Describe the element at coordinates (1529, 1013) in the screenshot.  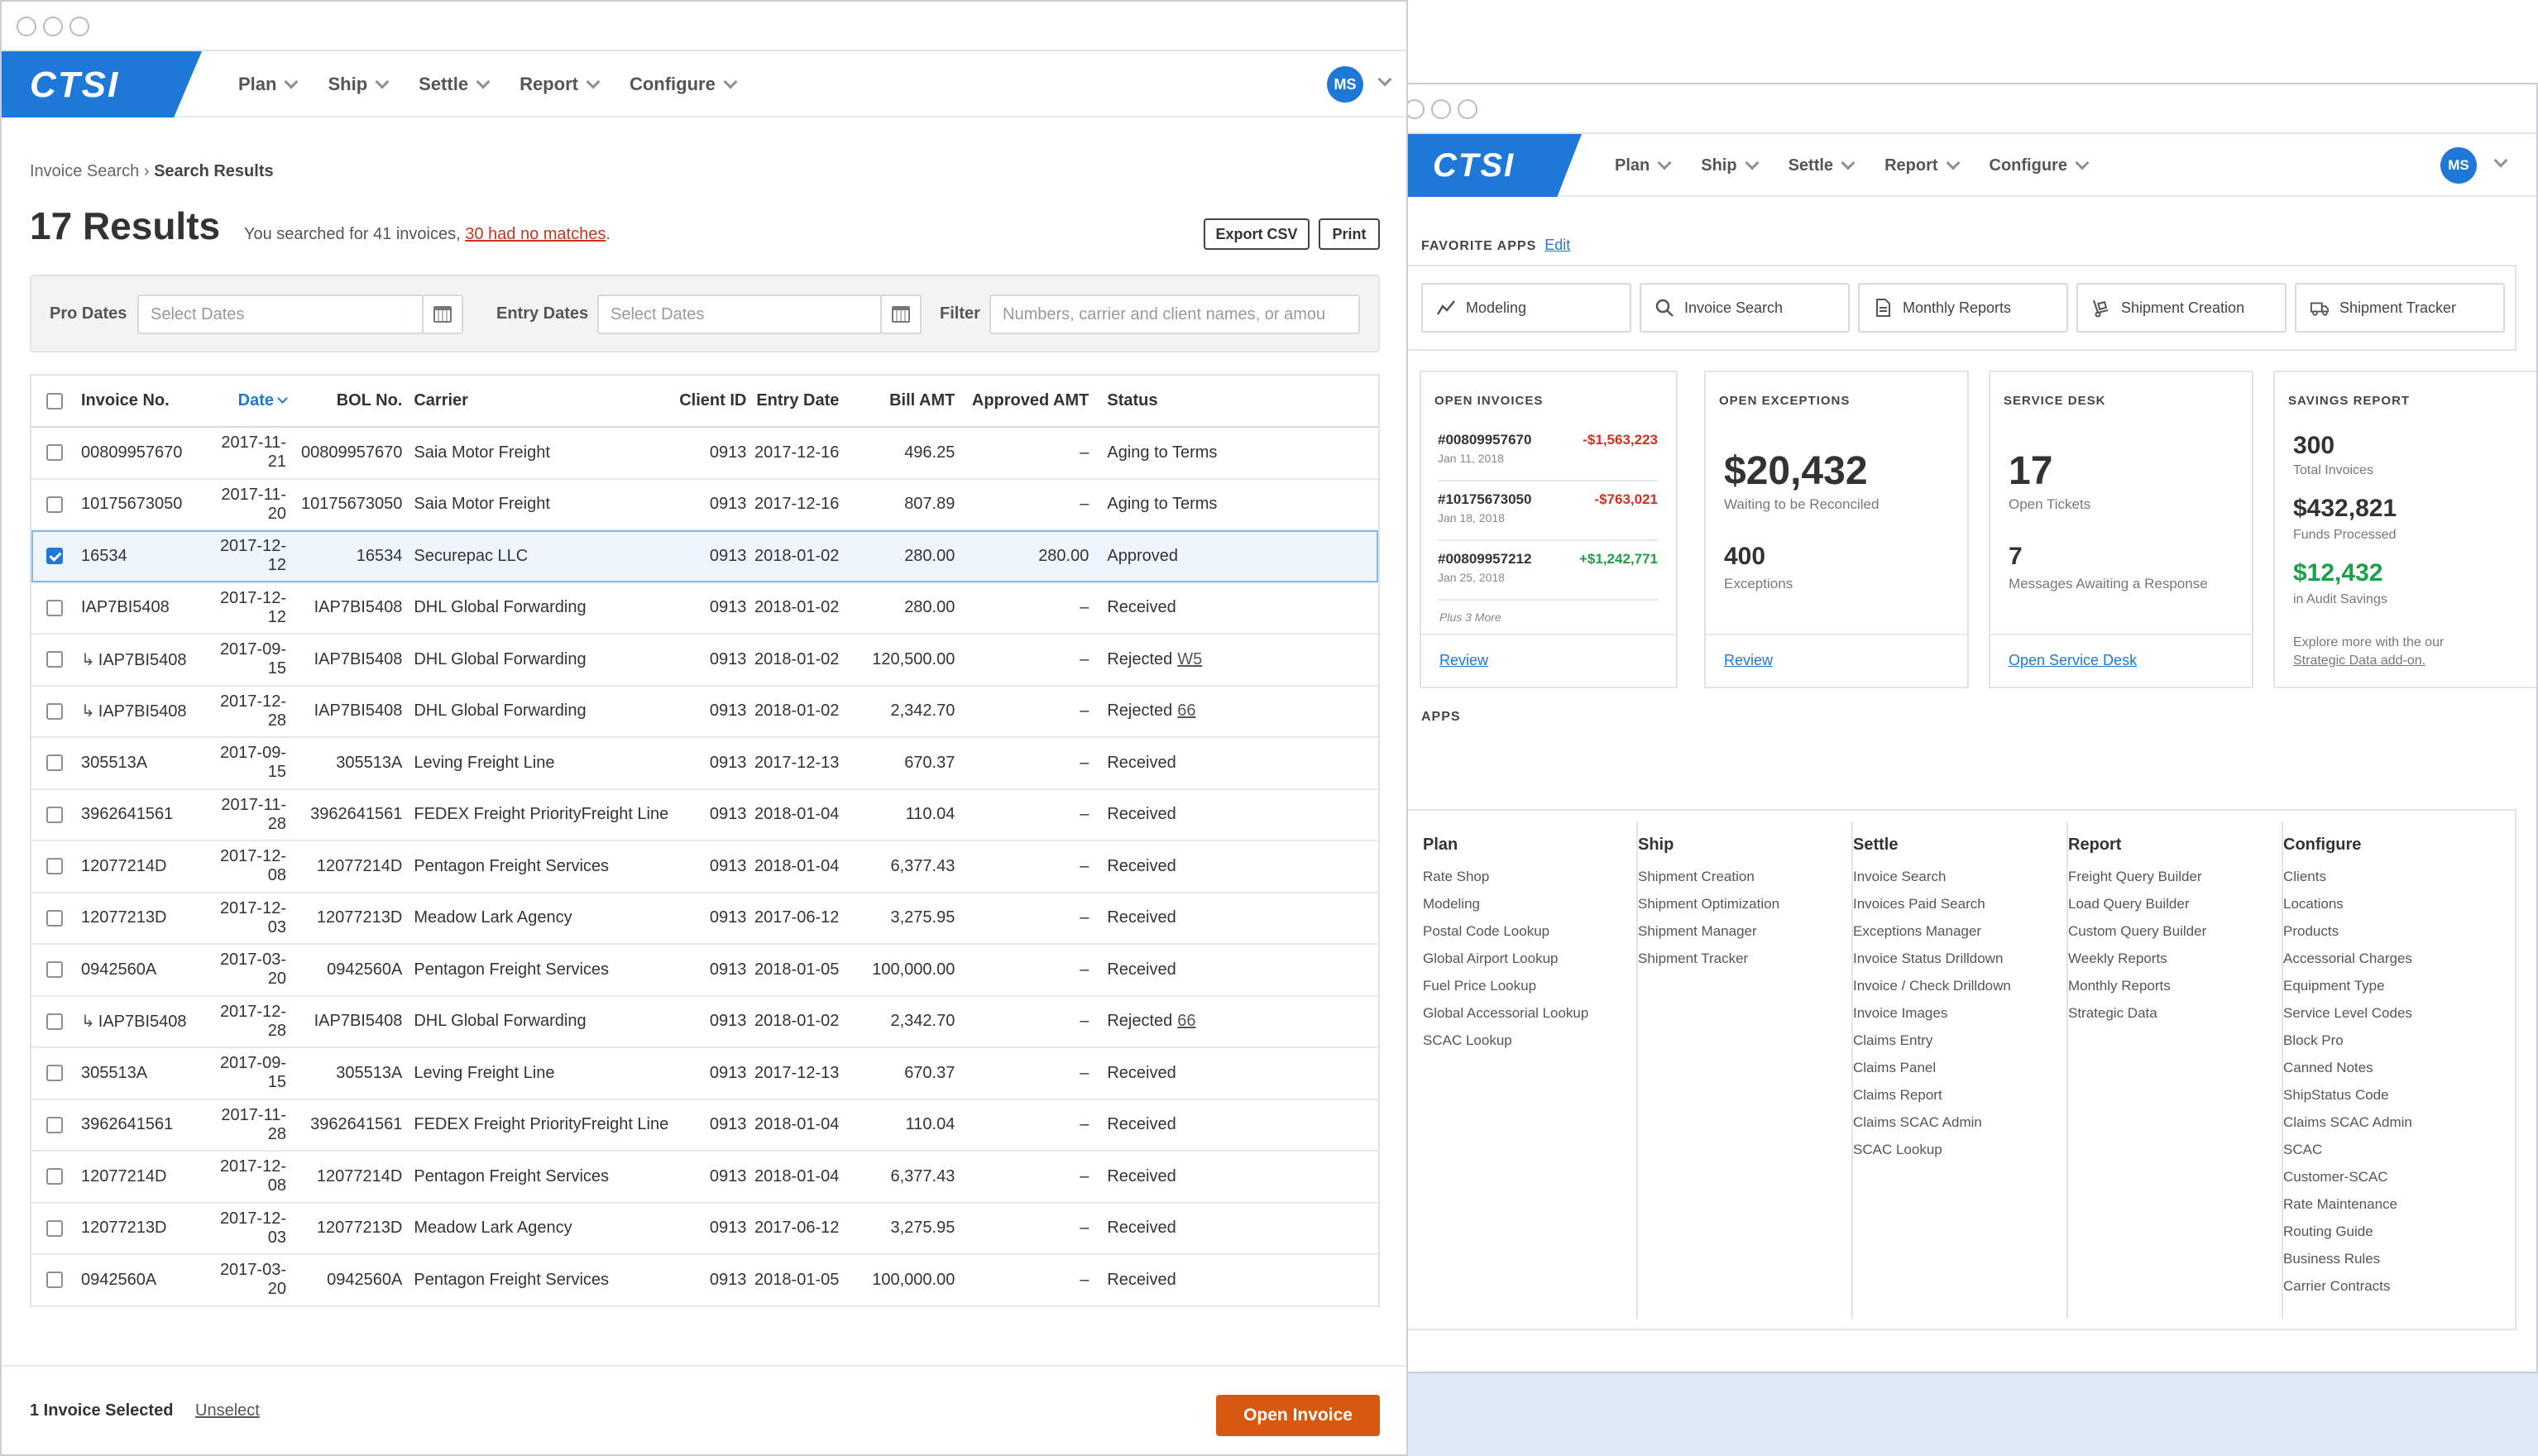
I see `app-link: Global Accessorial Lookup` at that location.